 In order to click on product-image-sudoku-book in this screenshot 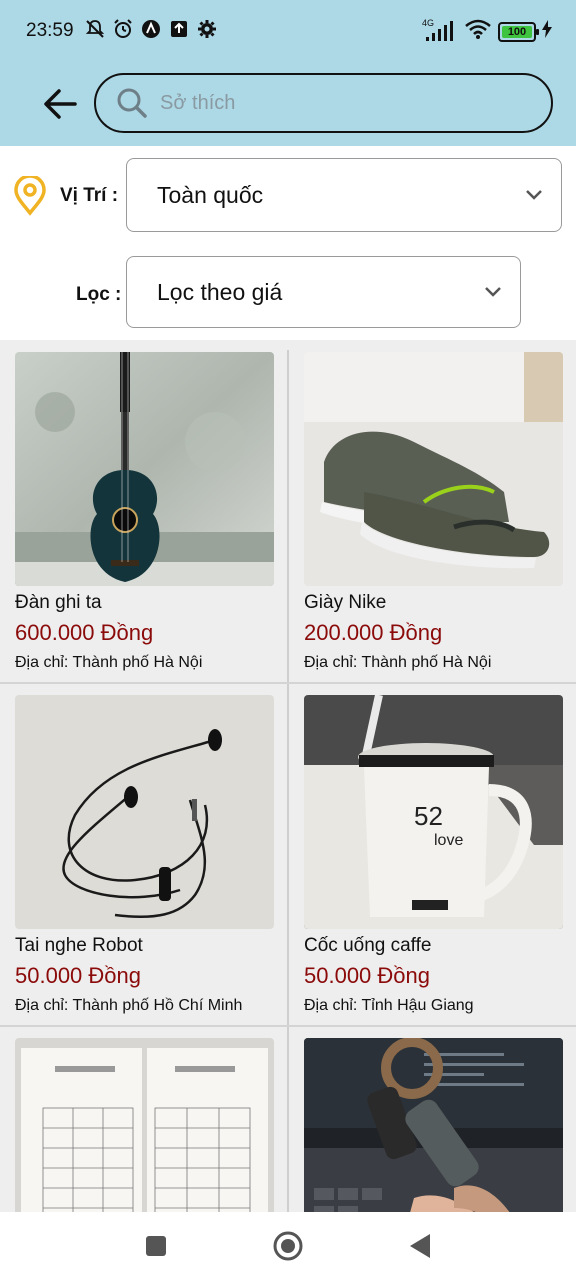, I will do `click(144, 1125)`.